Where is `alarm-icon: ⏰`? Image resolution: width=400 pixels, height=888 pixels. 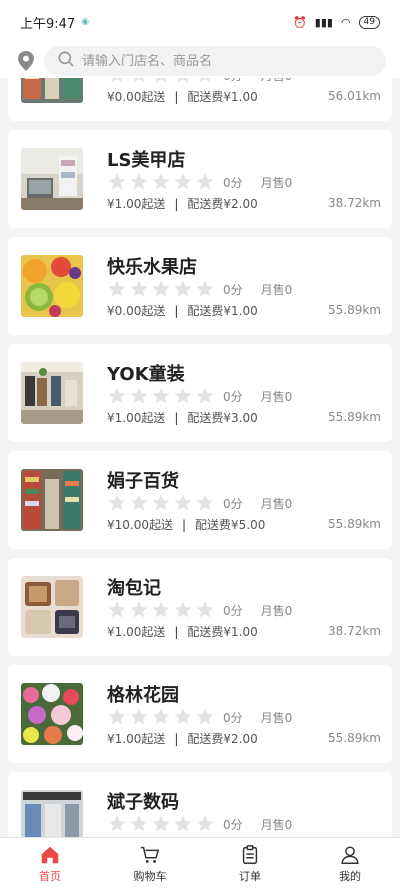 alarm-icon: ⏰ is located at coordinates (300, 22).